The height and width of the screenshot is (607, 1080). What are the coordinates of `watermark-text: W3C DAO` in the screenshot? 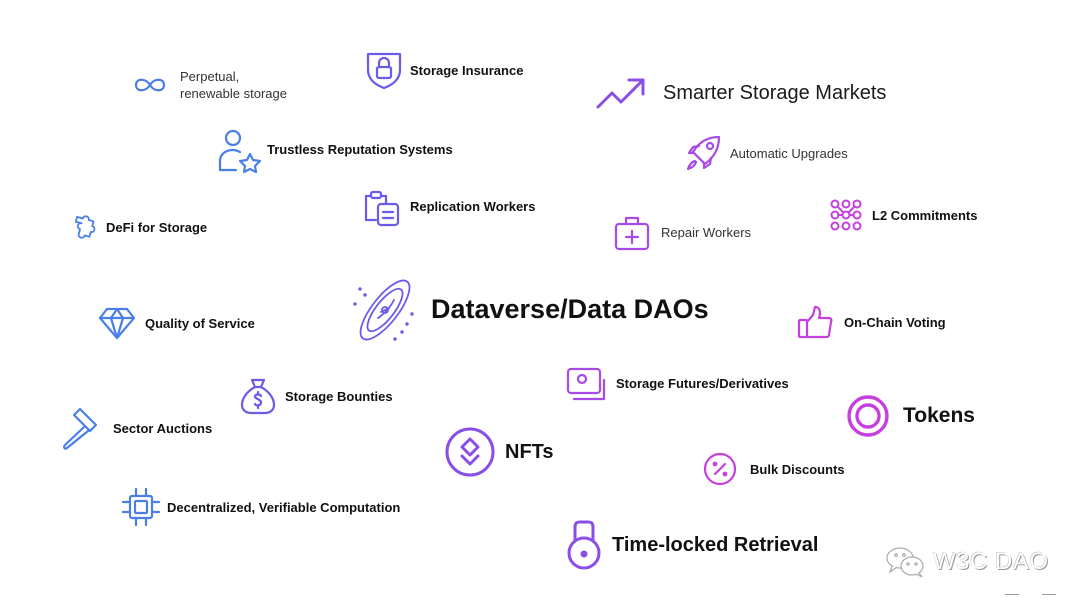 It's located at (991, 561).